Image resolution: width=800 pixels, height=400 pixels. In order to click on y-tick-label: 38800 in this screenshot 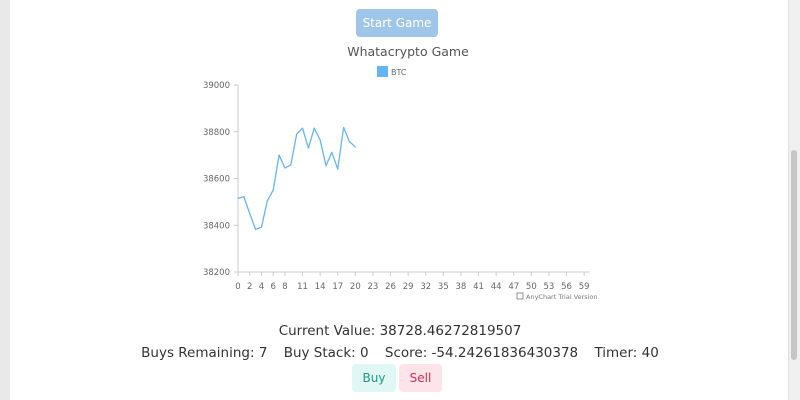, I will do `click(216, 133)`.